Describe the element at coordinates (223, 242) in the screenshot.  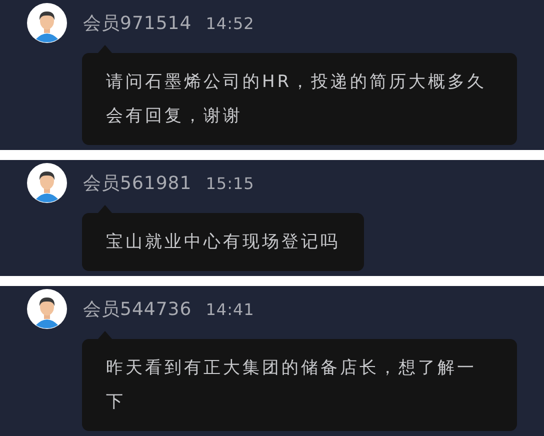
I see `message-text: 宝山就业中心有现场登记吗` at that location.